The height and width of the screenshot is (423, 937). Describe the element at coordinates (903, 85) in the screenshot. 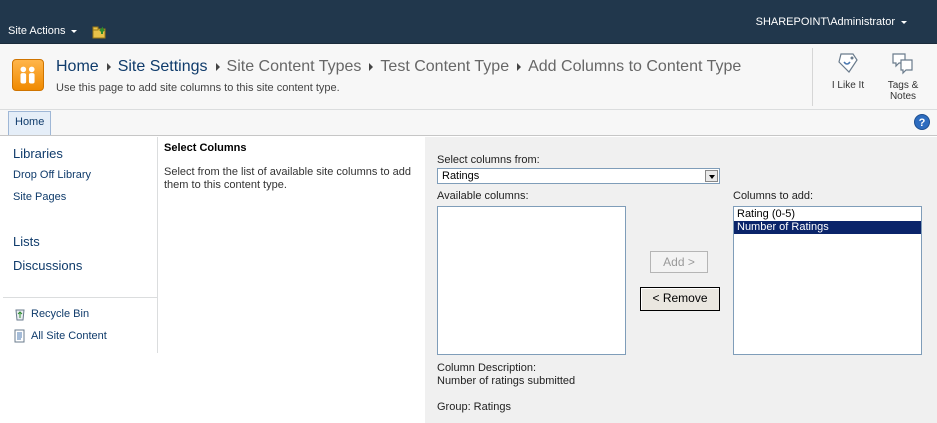

I see `tags-label-line1: Tags &` at that location.